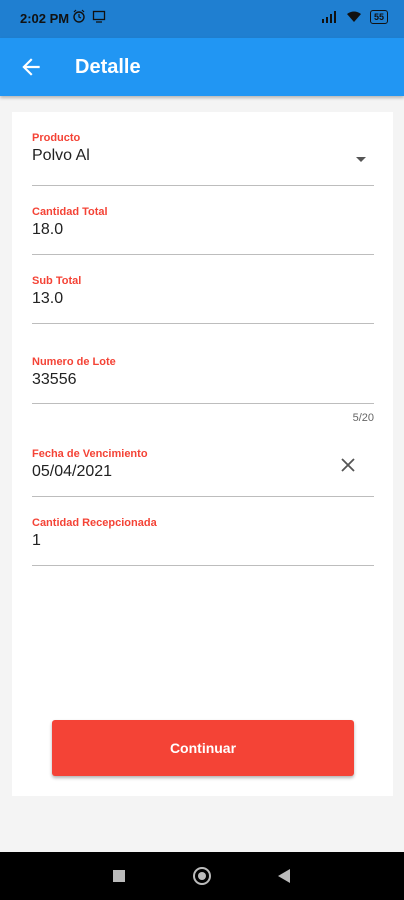  What do you see at coordinates (203, 254) in the screenshot?
I see `cantidad-total-underline` at bounding box center [203, 254].